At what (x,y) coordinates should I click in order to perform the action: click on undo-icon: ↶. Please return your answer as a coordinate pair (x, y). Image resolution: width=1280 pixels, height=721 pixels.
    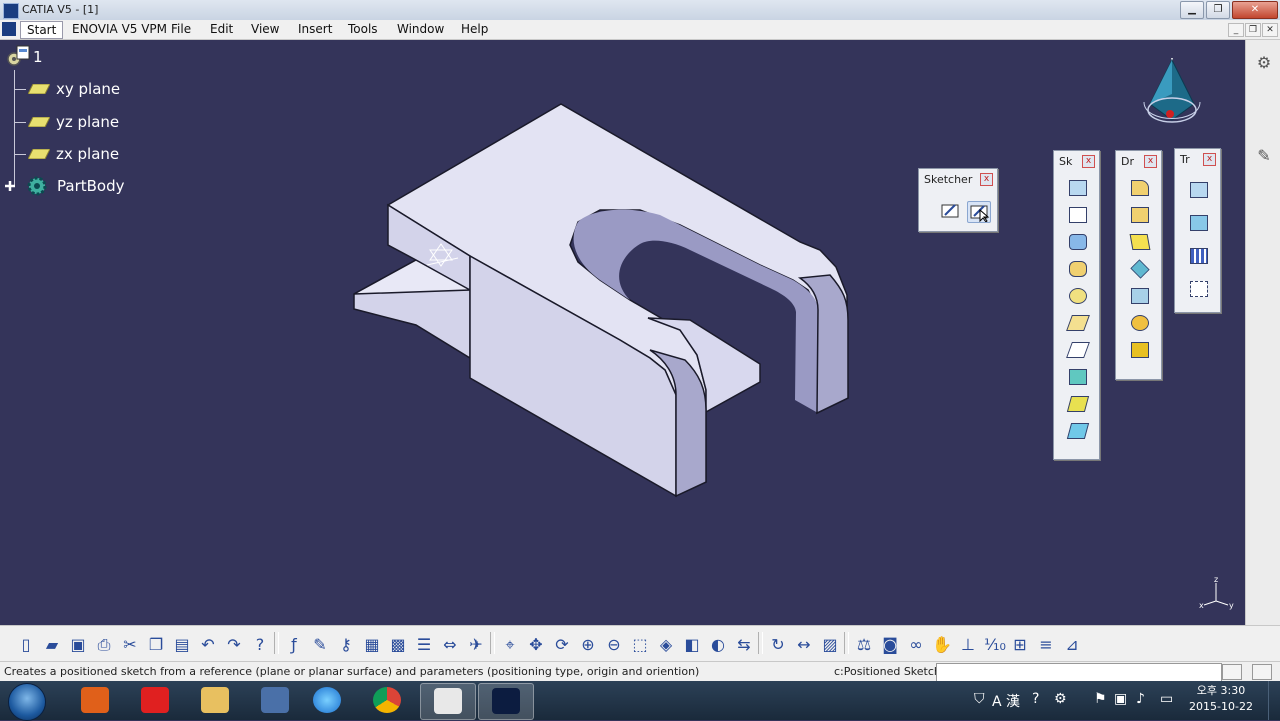
    Looking at the image, I should click on (208, 645).